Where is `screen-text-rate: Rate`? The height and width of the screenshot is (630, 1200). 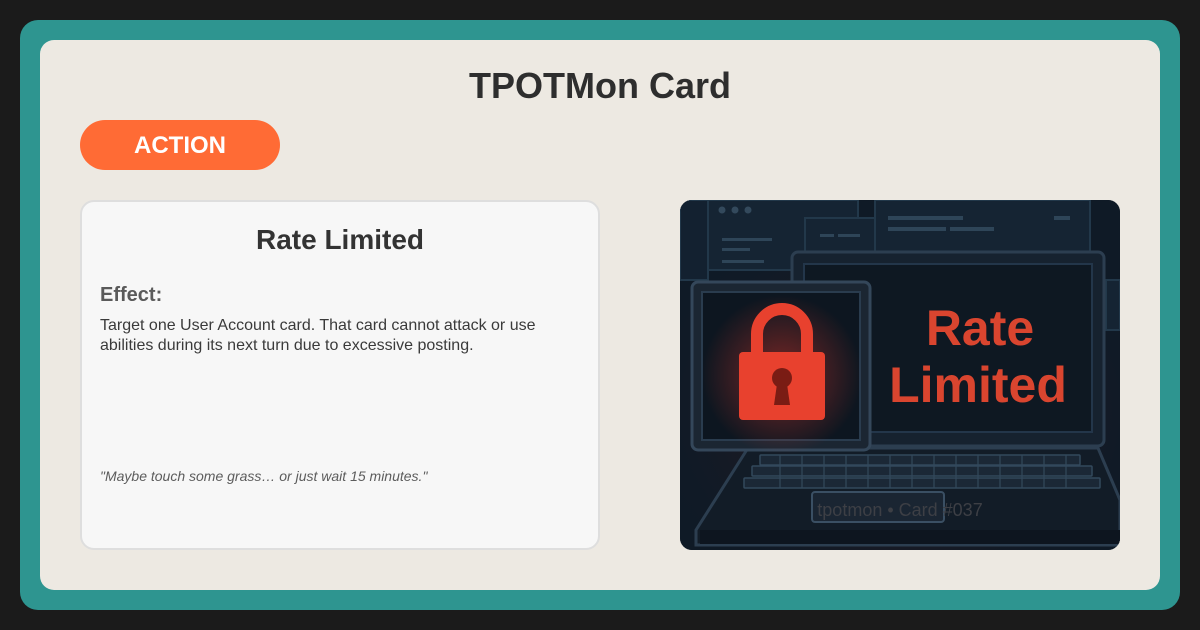
screen-text-rate: Rate is located at coordinates (980, 328).